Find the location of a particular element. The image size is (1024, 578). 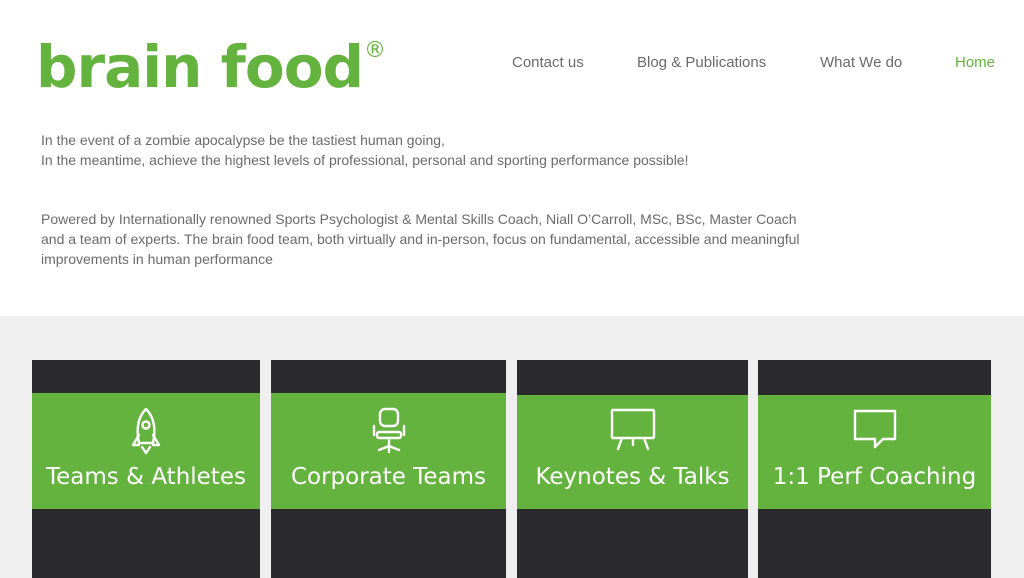

service-band: Corporate Teams is located at coordinates (388, 451).